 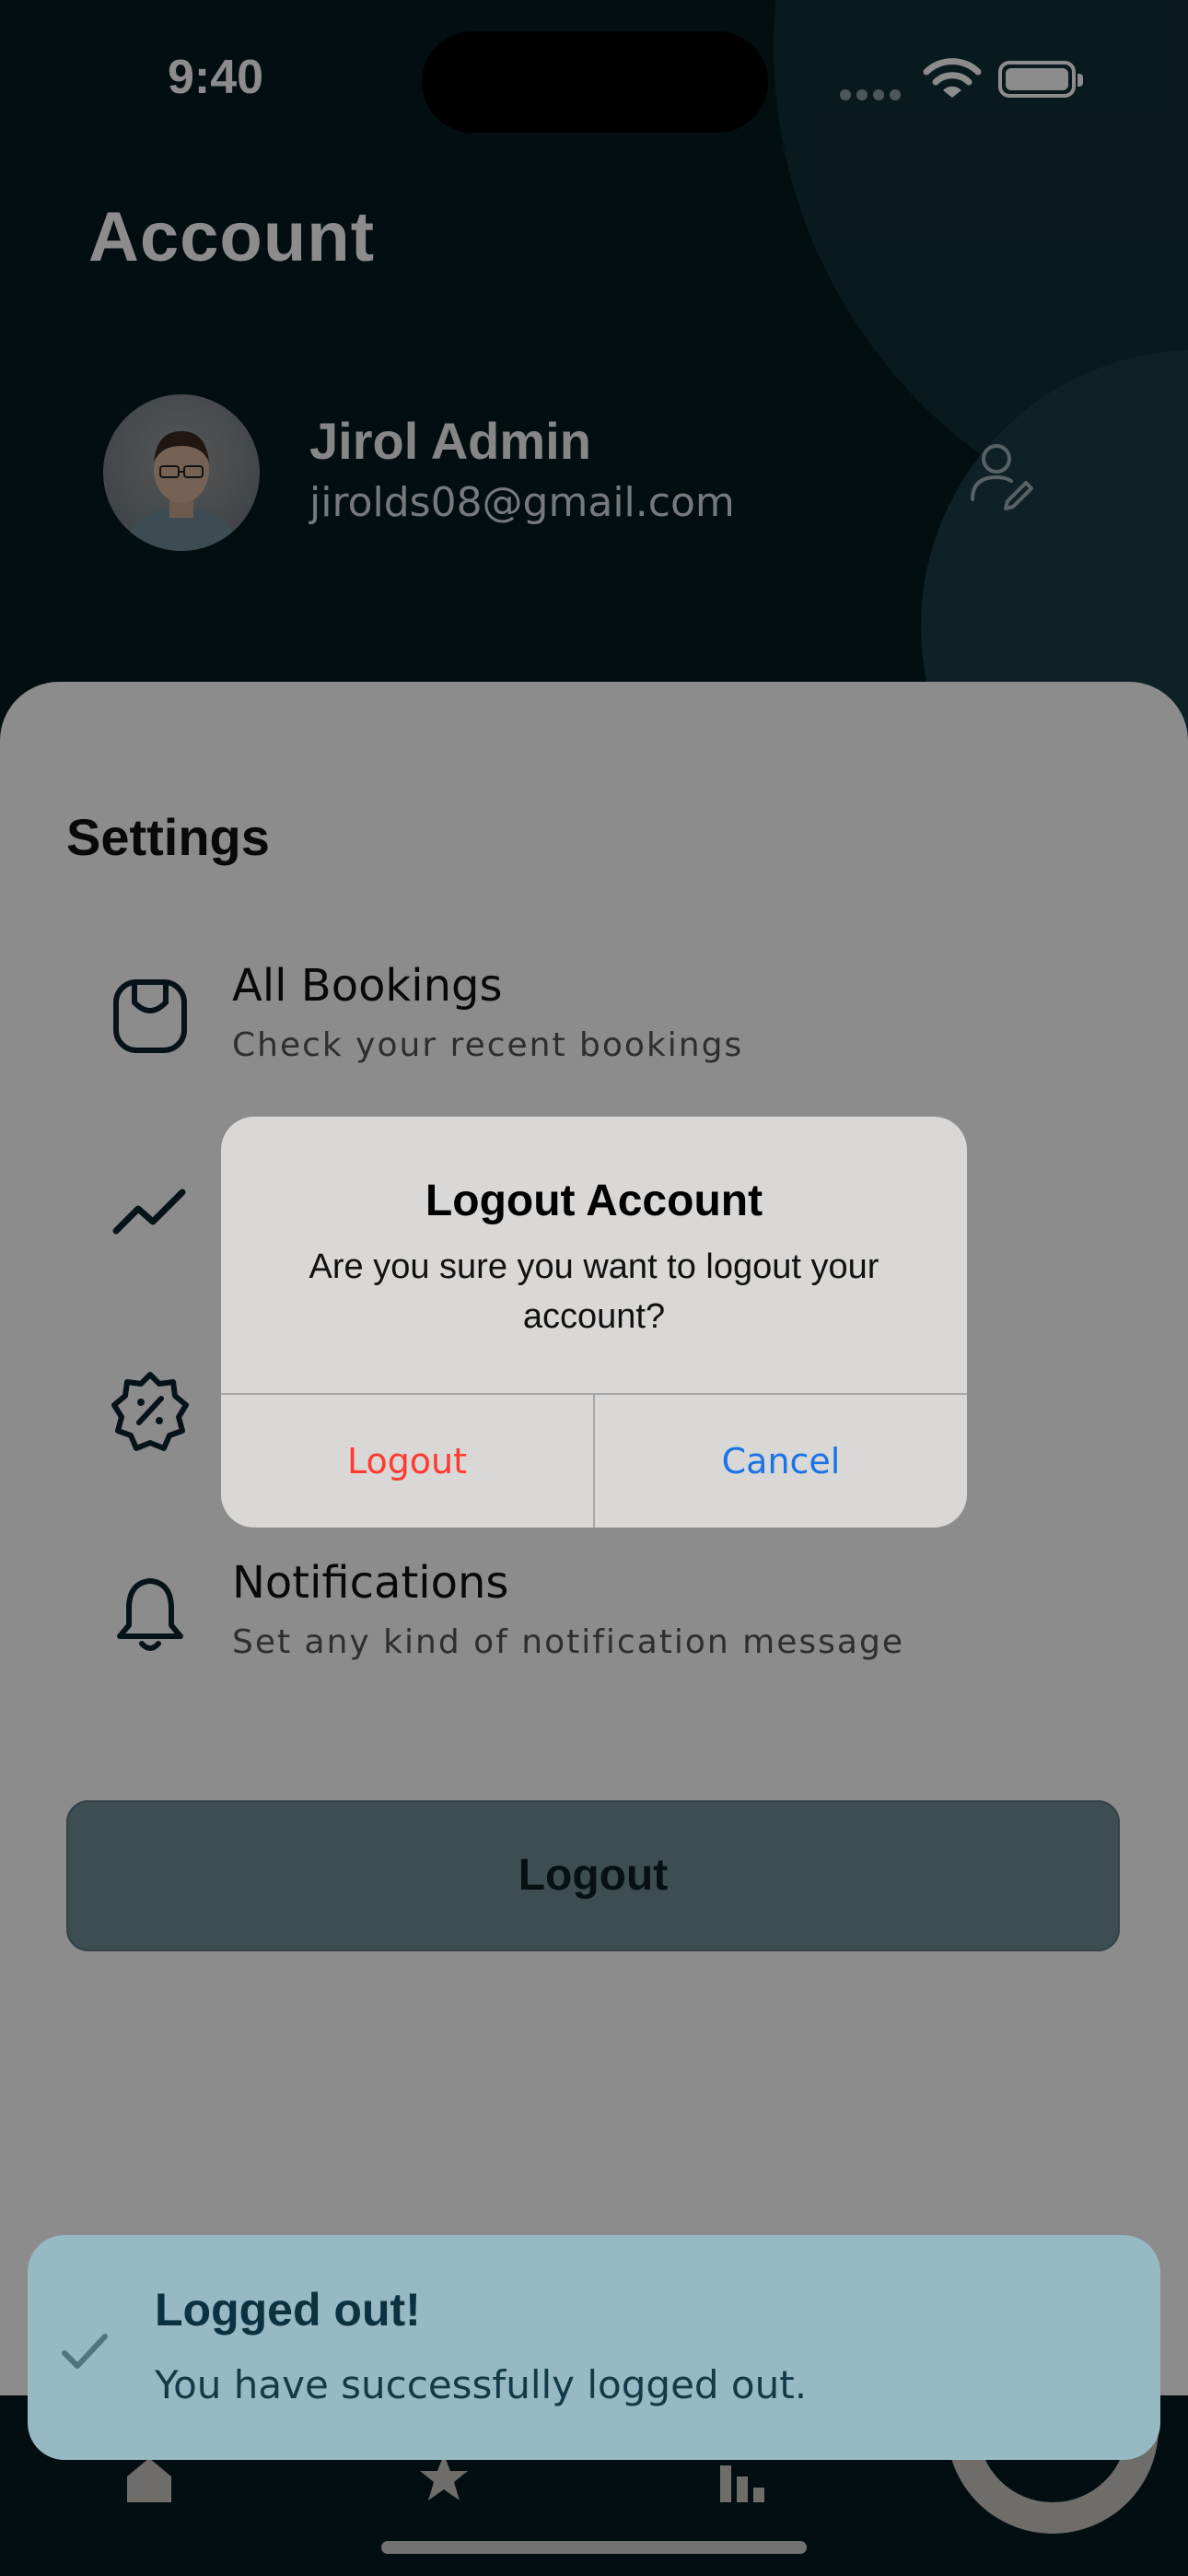 What do you see at coordinates (407, 1461) in the screenshot?
I see `dialog-logout-button: Logout` at bounding box center [407, 1461].